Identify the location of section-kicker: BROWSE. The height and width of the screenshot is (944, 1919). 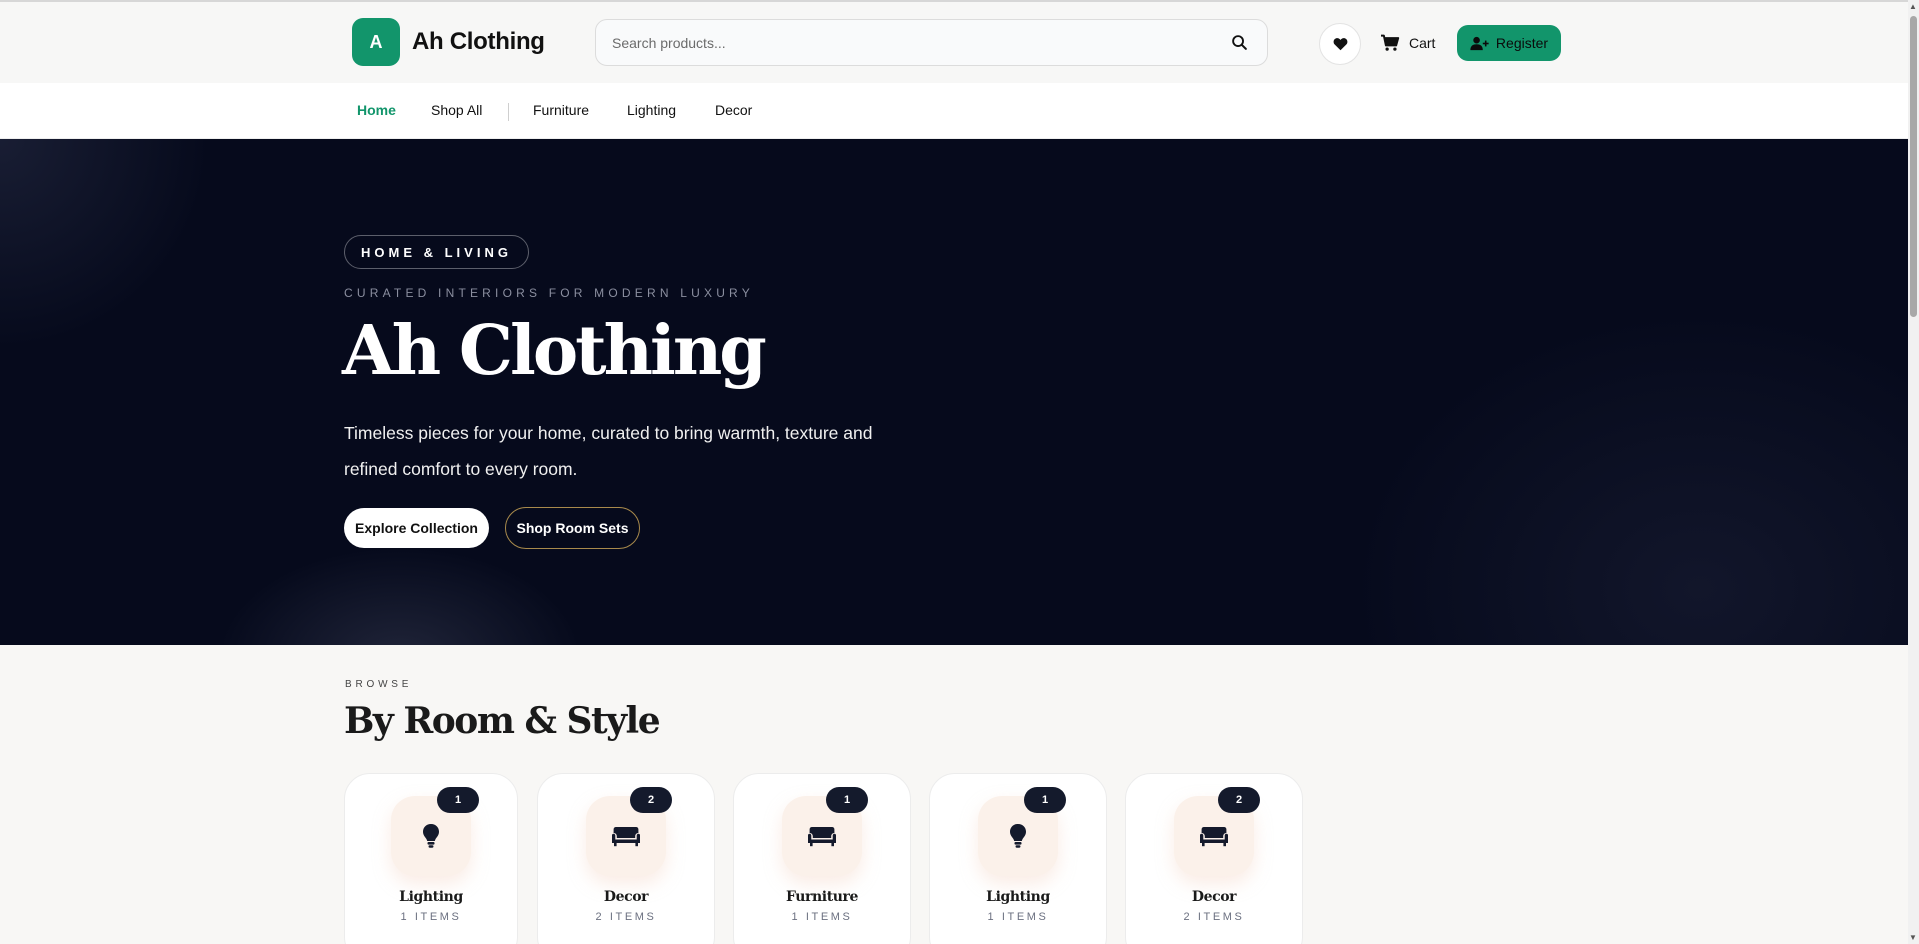
(379, 684).